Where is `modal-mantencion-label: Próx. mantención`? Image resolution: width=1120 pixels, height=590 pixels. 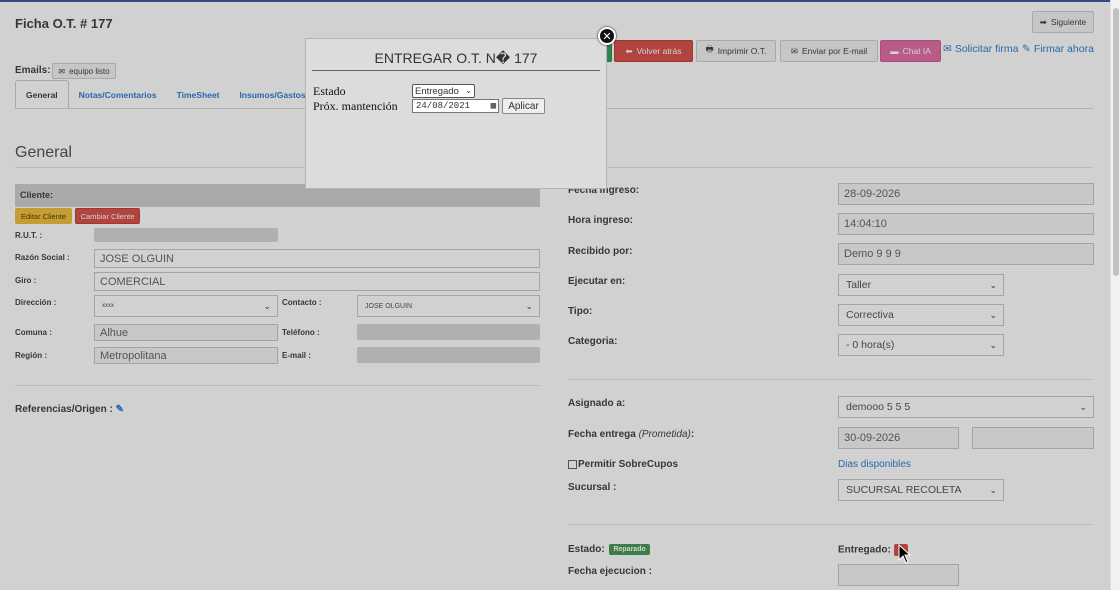 modal-mantencion-label: Próx. mantención is located at coordinates (355, 106).